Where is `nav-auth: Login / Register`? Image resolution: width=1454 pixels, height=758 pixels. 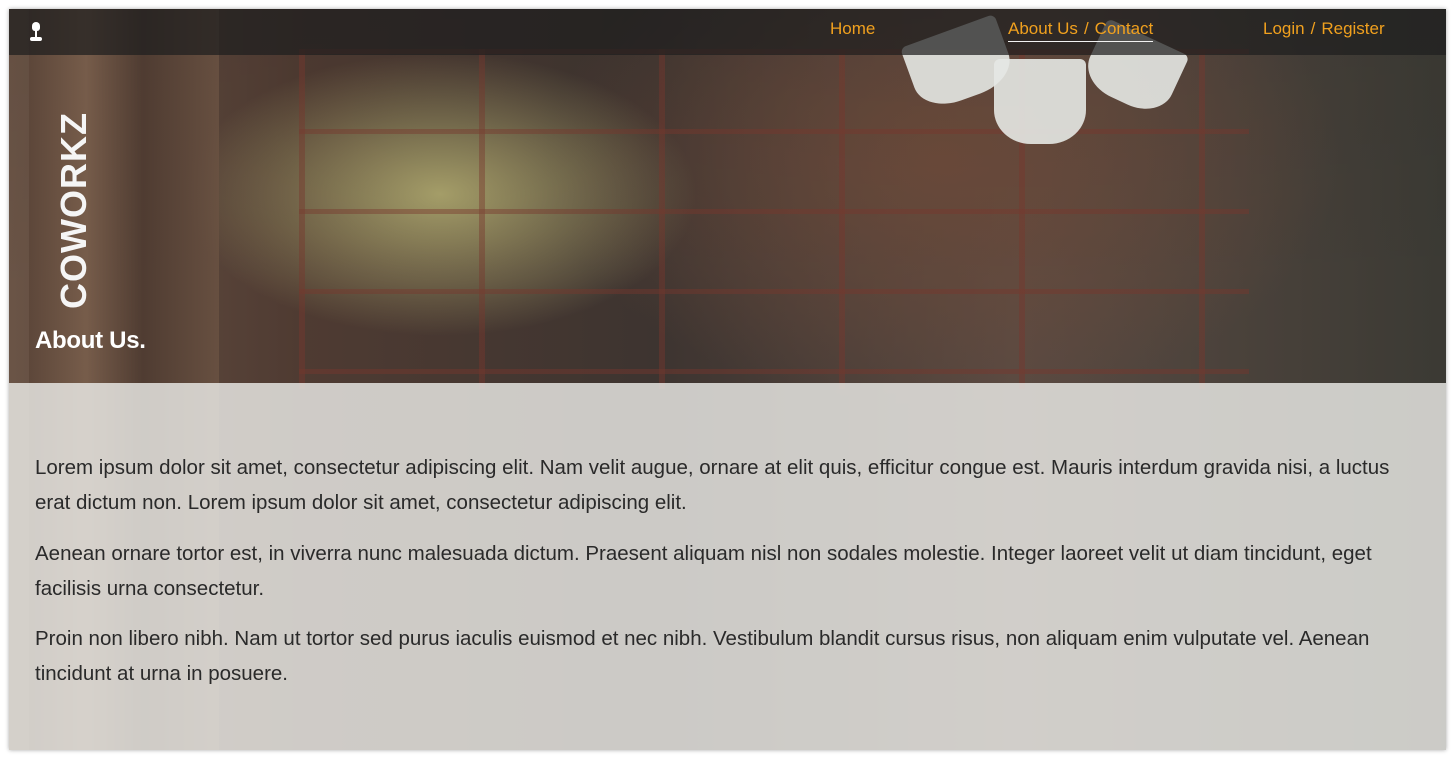
nav-auth: Login / Register is located at coordinates (1324, 29).